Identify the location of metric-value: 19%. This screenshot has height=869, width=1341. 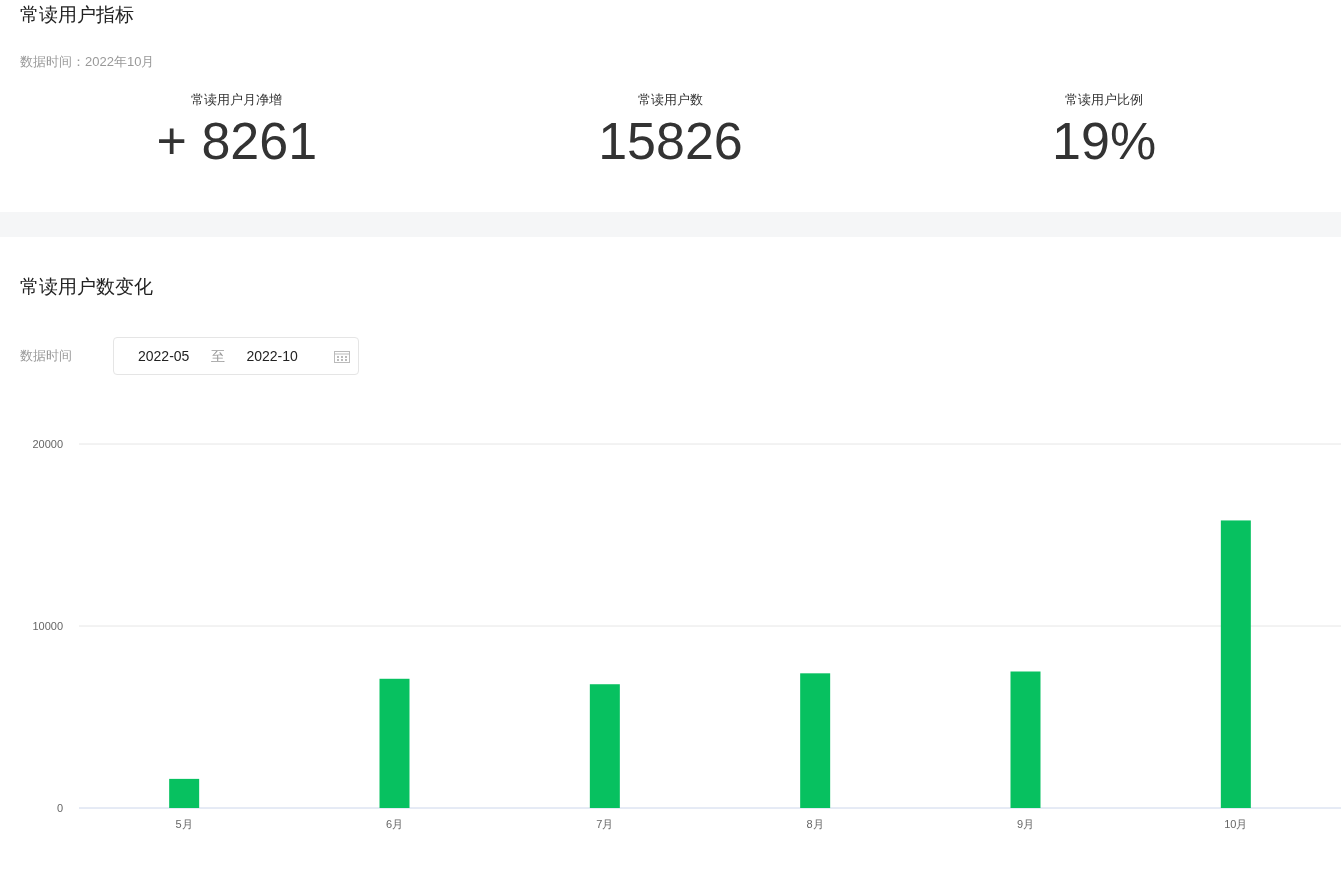
(1104, 141).